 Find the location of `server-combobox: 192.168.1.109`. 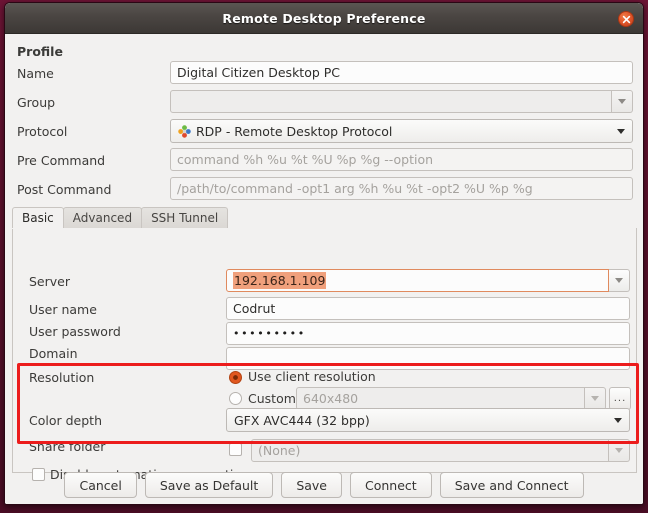

server-combobox: 192.168.1.109 is located at coordinates (428, 280).